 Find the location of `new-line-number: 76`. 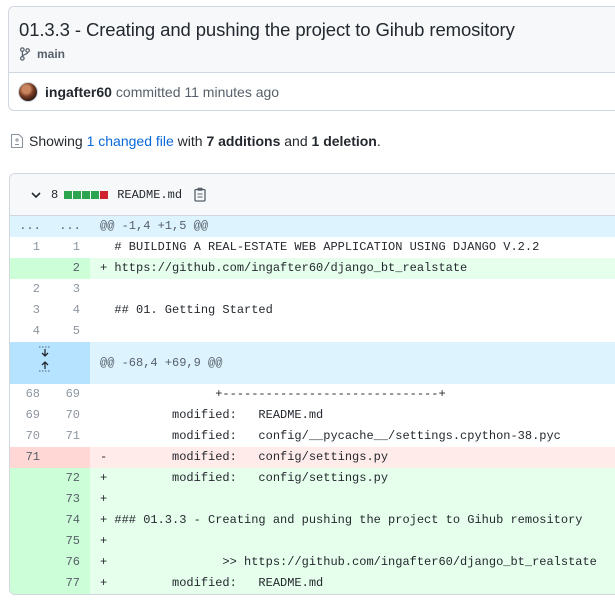

new-line-number: 76 is located at coordinates (70, 562).